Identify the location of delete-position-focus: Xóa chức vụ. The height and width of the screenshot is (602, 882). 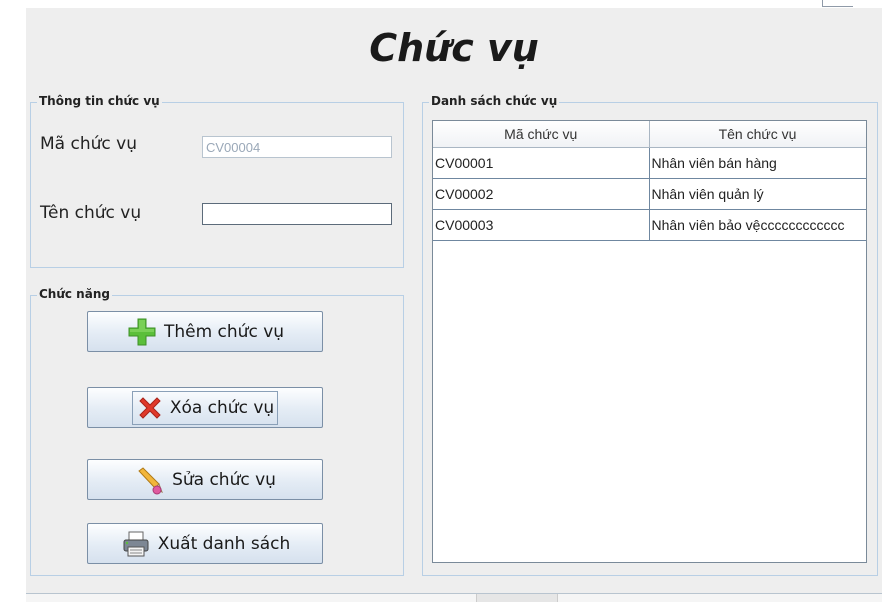
(205, 407).